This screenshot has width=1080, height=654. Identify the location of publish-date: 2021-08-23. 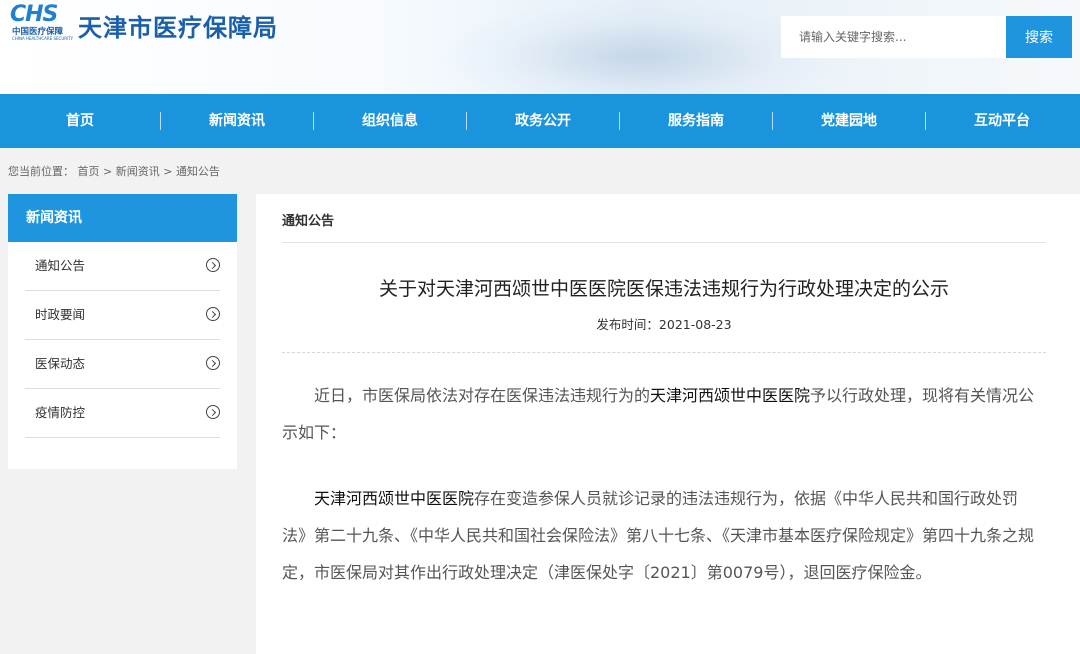
(695, 324).